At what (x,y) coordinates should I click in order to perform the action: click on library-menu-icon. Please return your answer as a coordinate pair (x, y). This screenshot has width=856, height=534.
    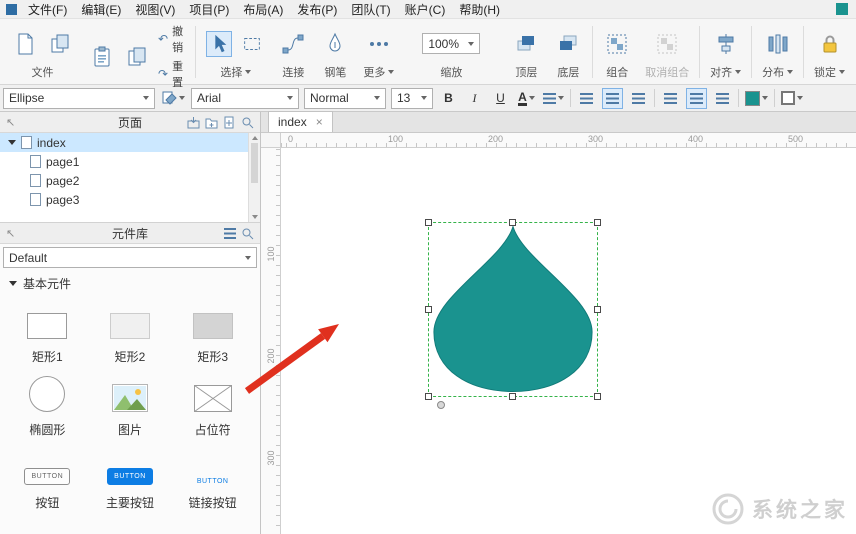
    Looking at the image, I should click on (230, 233).